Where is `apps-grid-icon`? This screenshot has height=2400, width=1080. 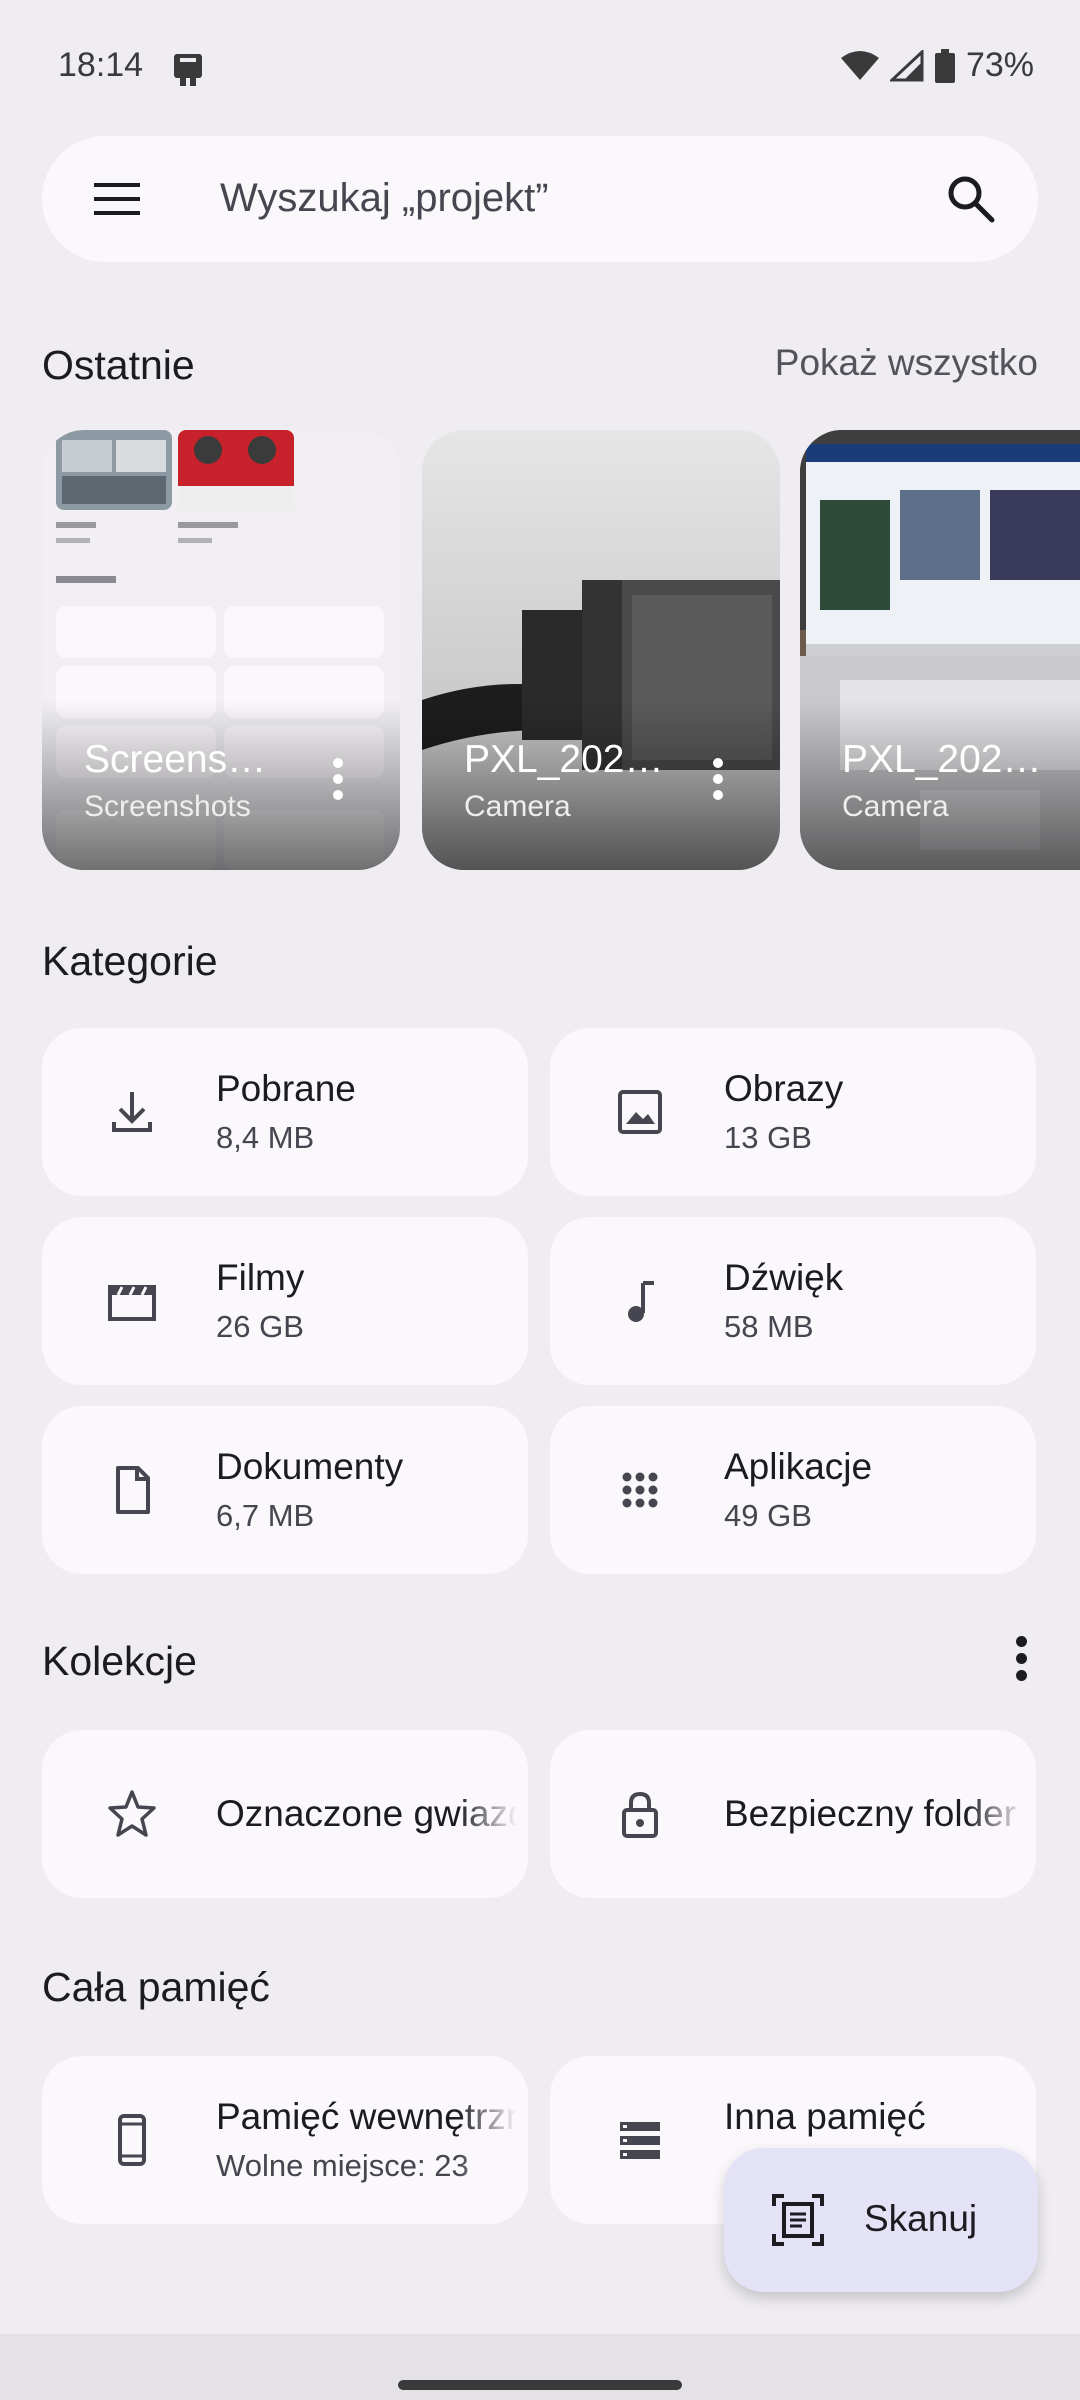
apps-grid-icon is located at coordinates (640, 1490).